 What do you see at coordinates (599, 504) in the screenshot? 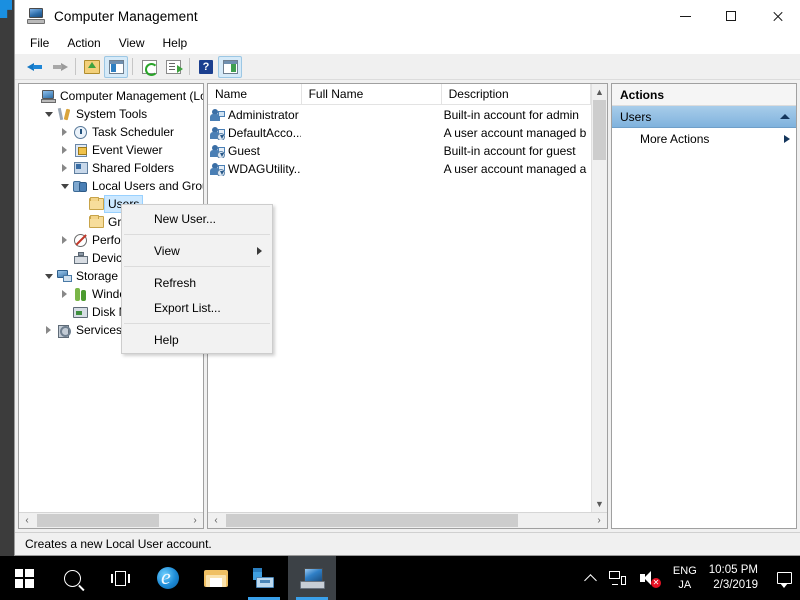
I see `list-scroll-down-button: ▼` at bounding box center [599, 504].